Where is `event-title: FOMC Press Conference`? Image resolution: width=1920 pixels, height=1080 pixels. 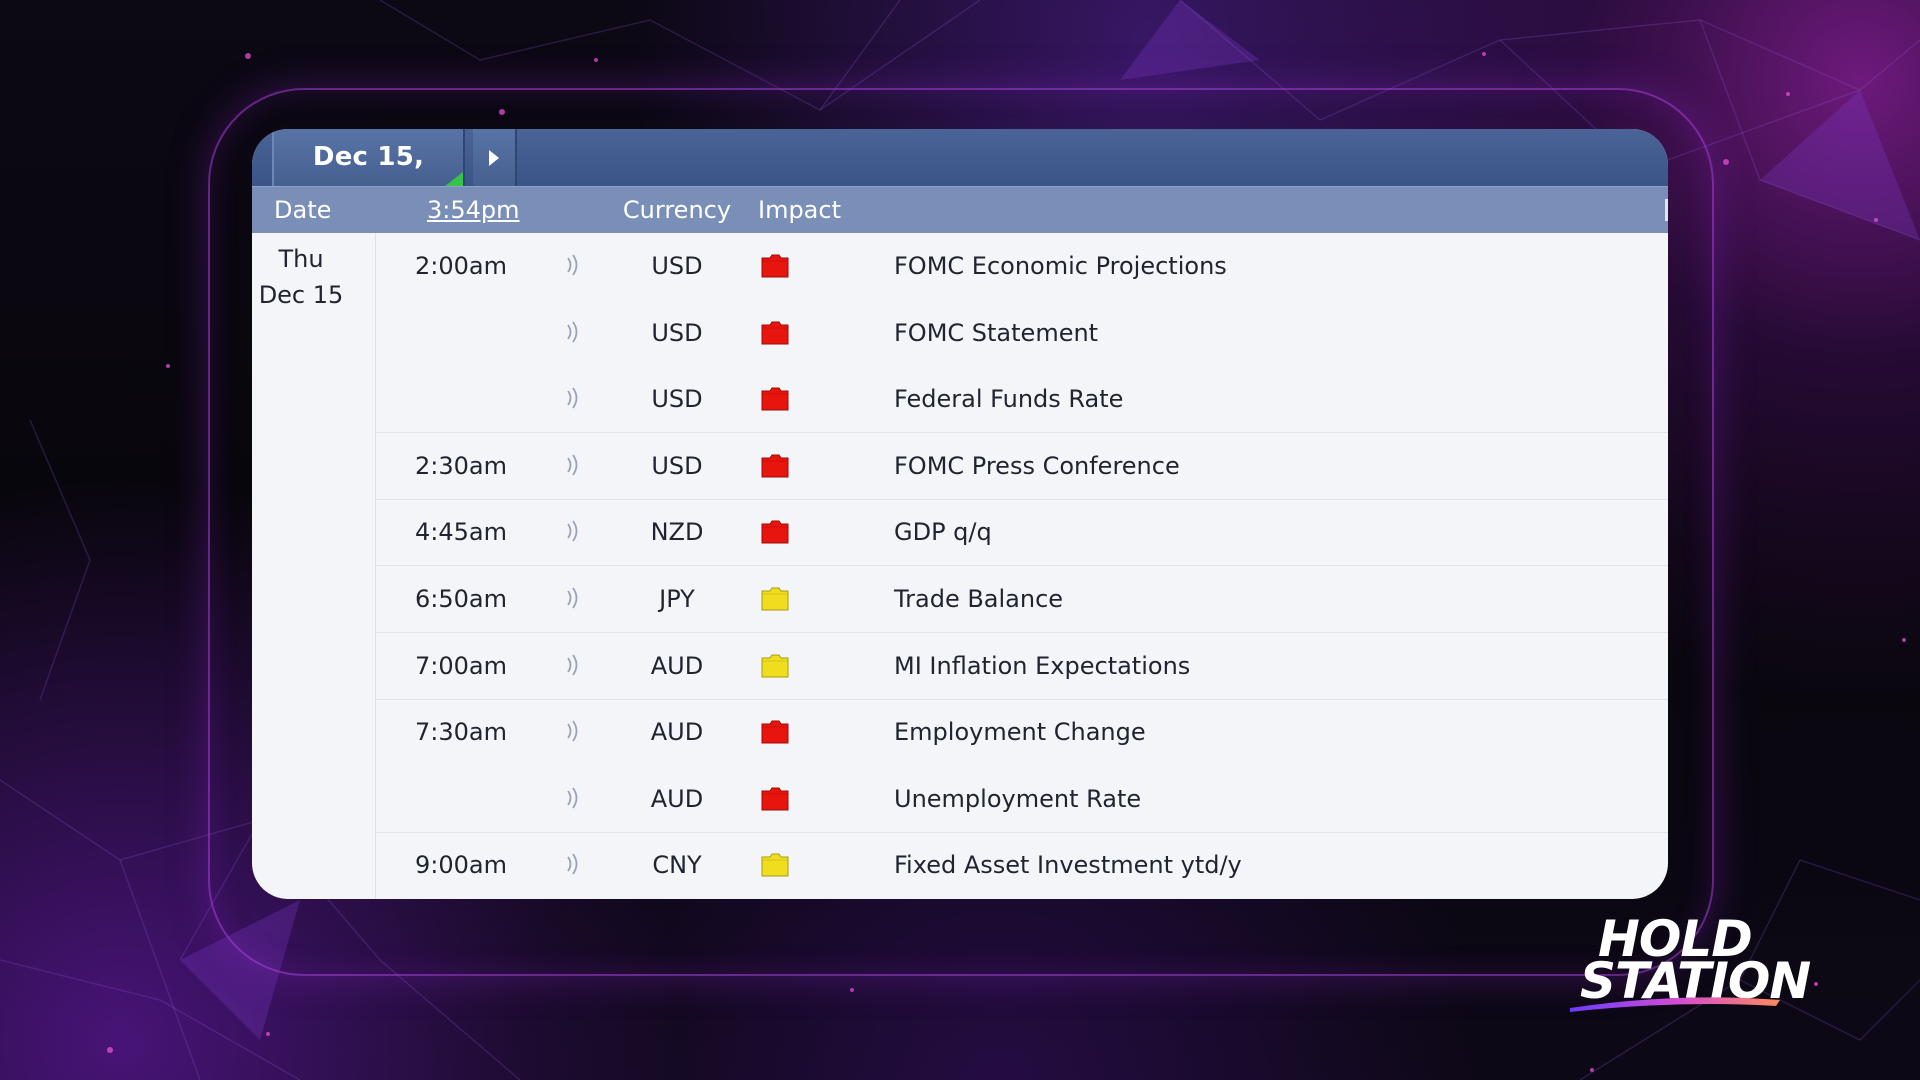 event-title: FOMC Press Conference is located at coordinates (1274, 466).